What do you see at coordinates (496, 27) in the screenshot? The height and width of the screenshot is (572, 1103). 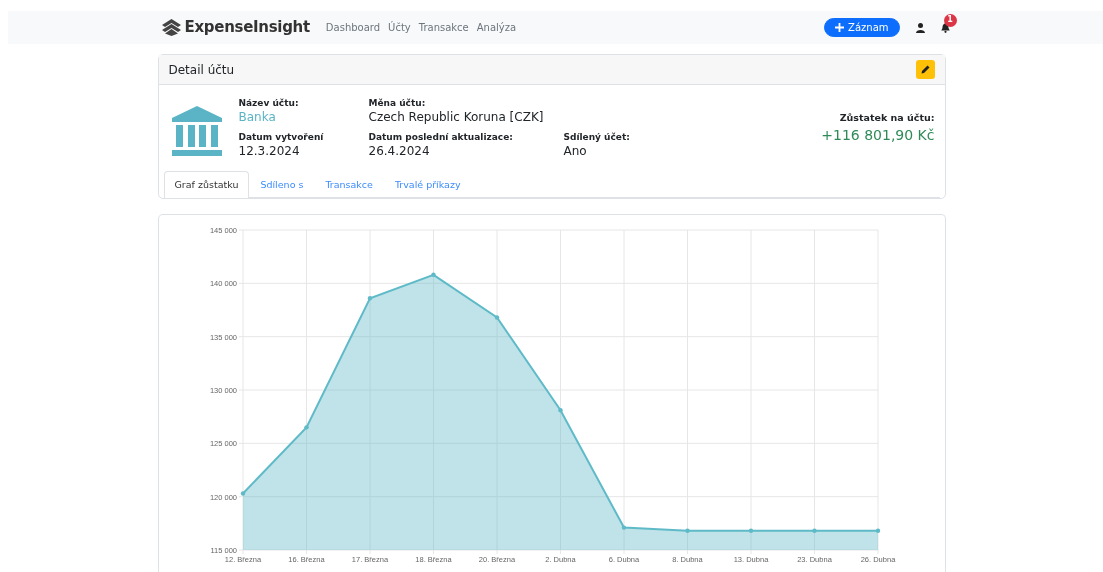 I see `nav-link: Analýza` at bounding box center [496, 27].